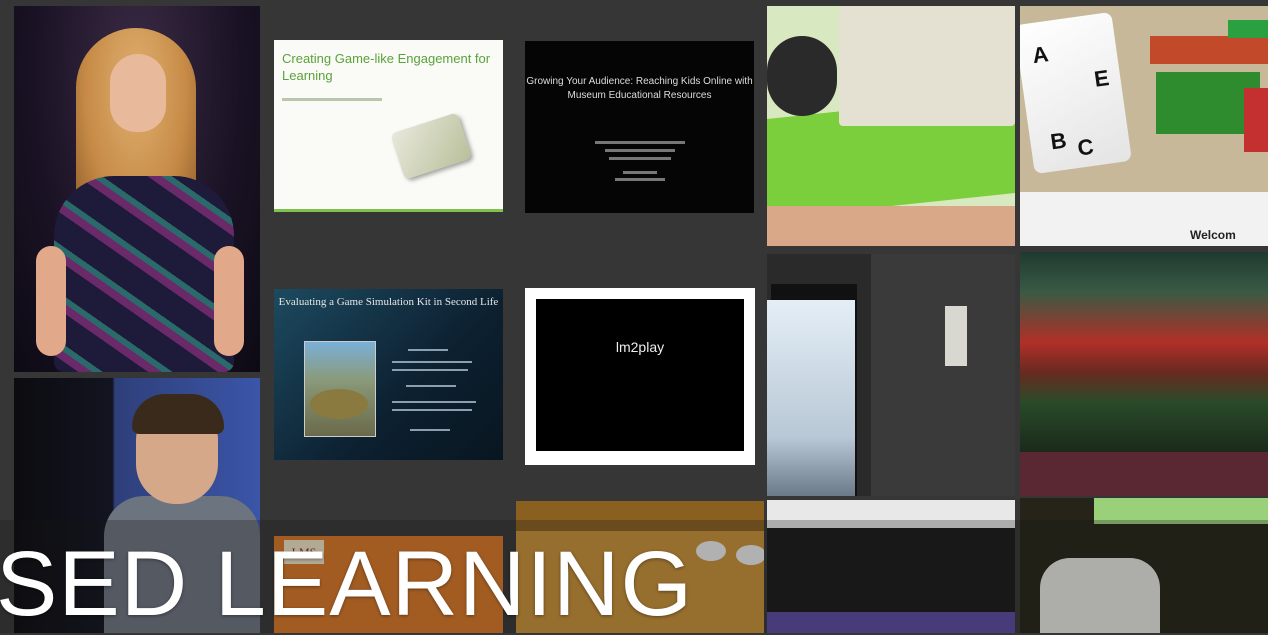  What do you see at coordinates (144, 274) in the screenshot?
I see `dress-shape` at bounding box center [144, 274].